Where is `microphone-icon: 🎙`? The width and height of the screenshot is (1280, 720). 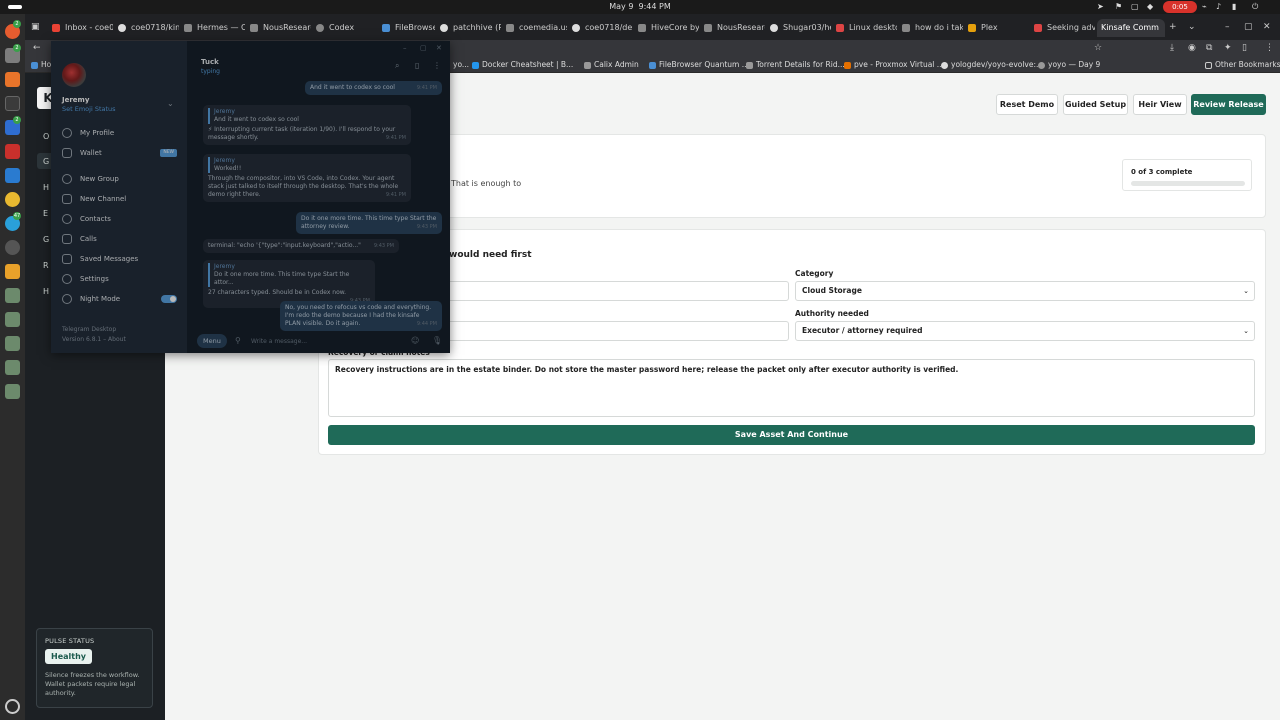
microphone-icon: 🎙 is located at coordinates (437, 340).